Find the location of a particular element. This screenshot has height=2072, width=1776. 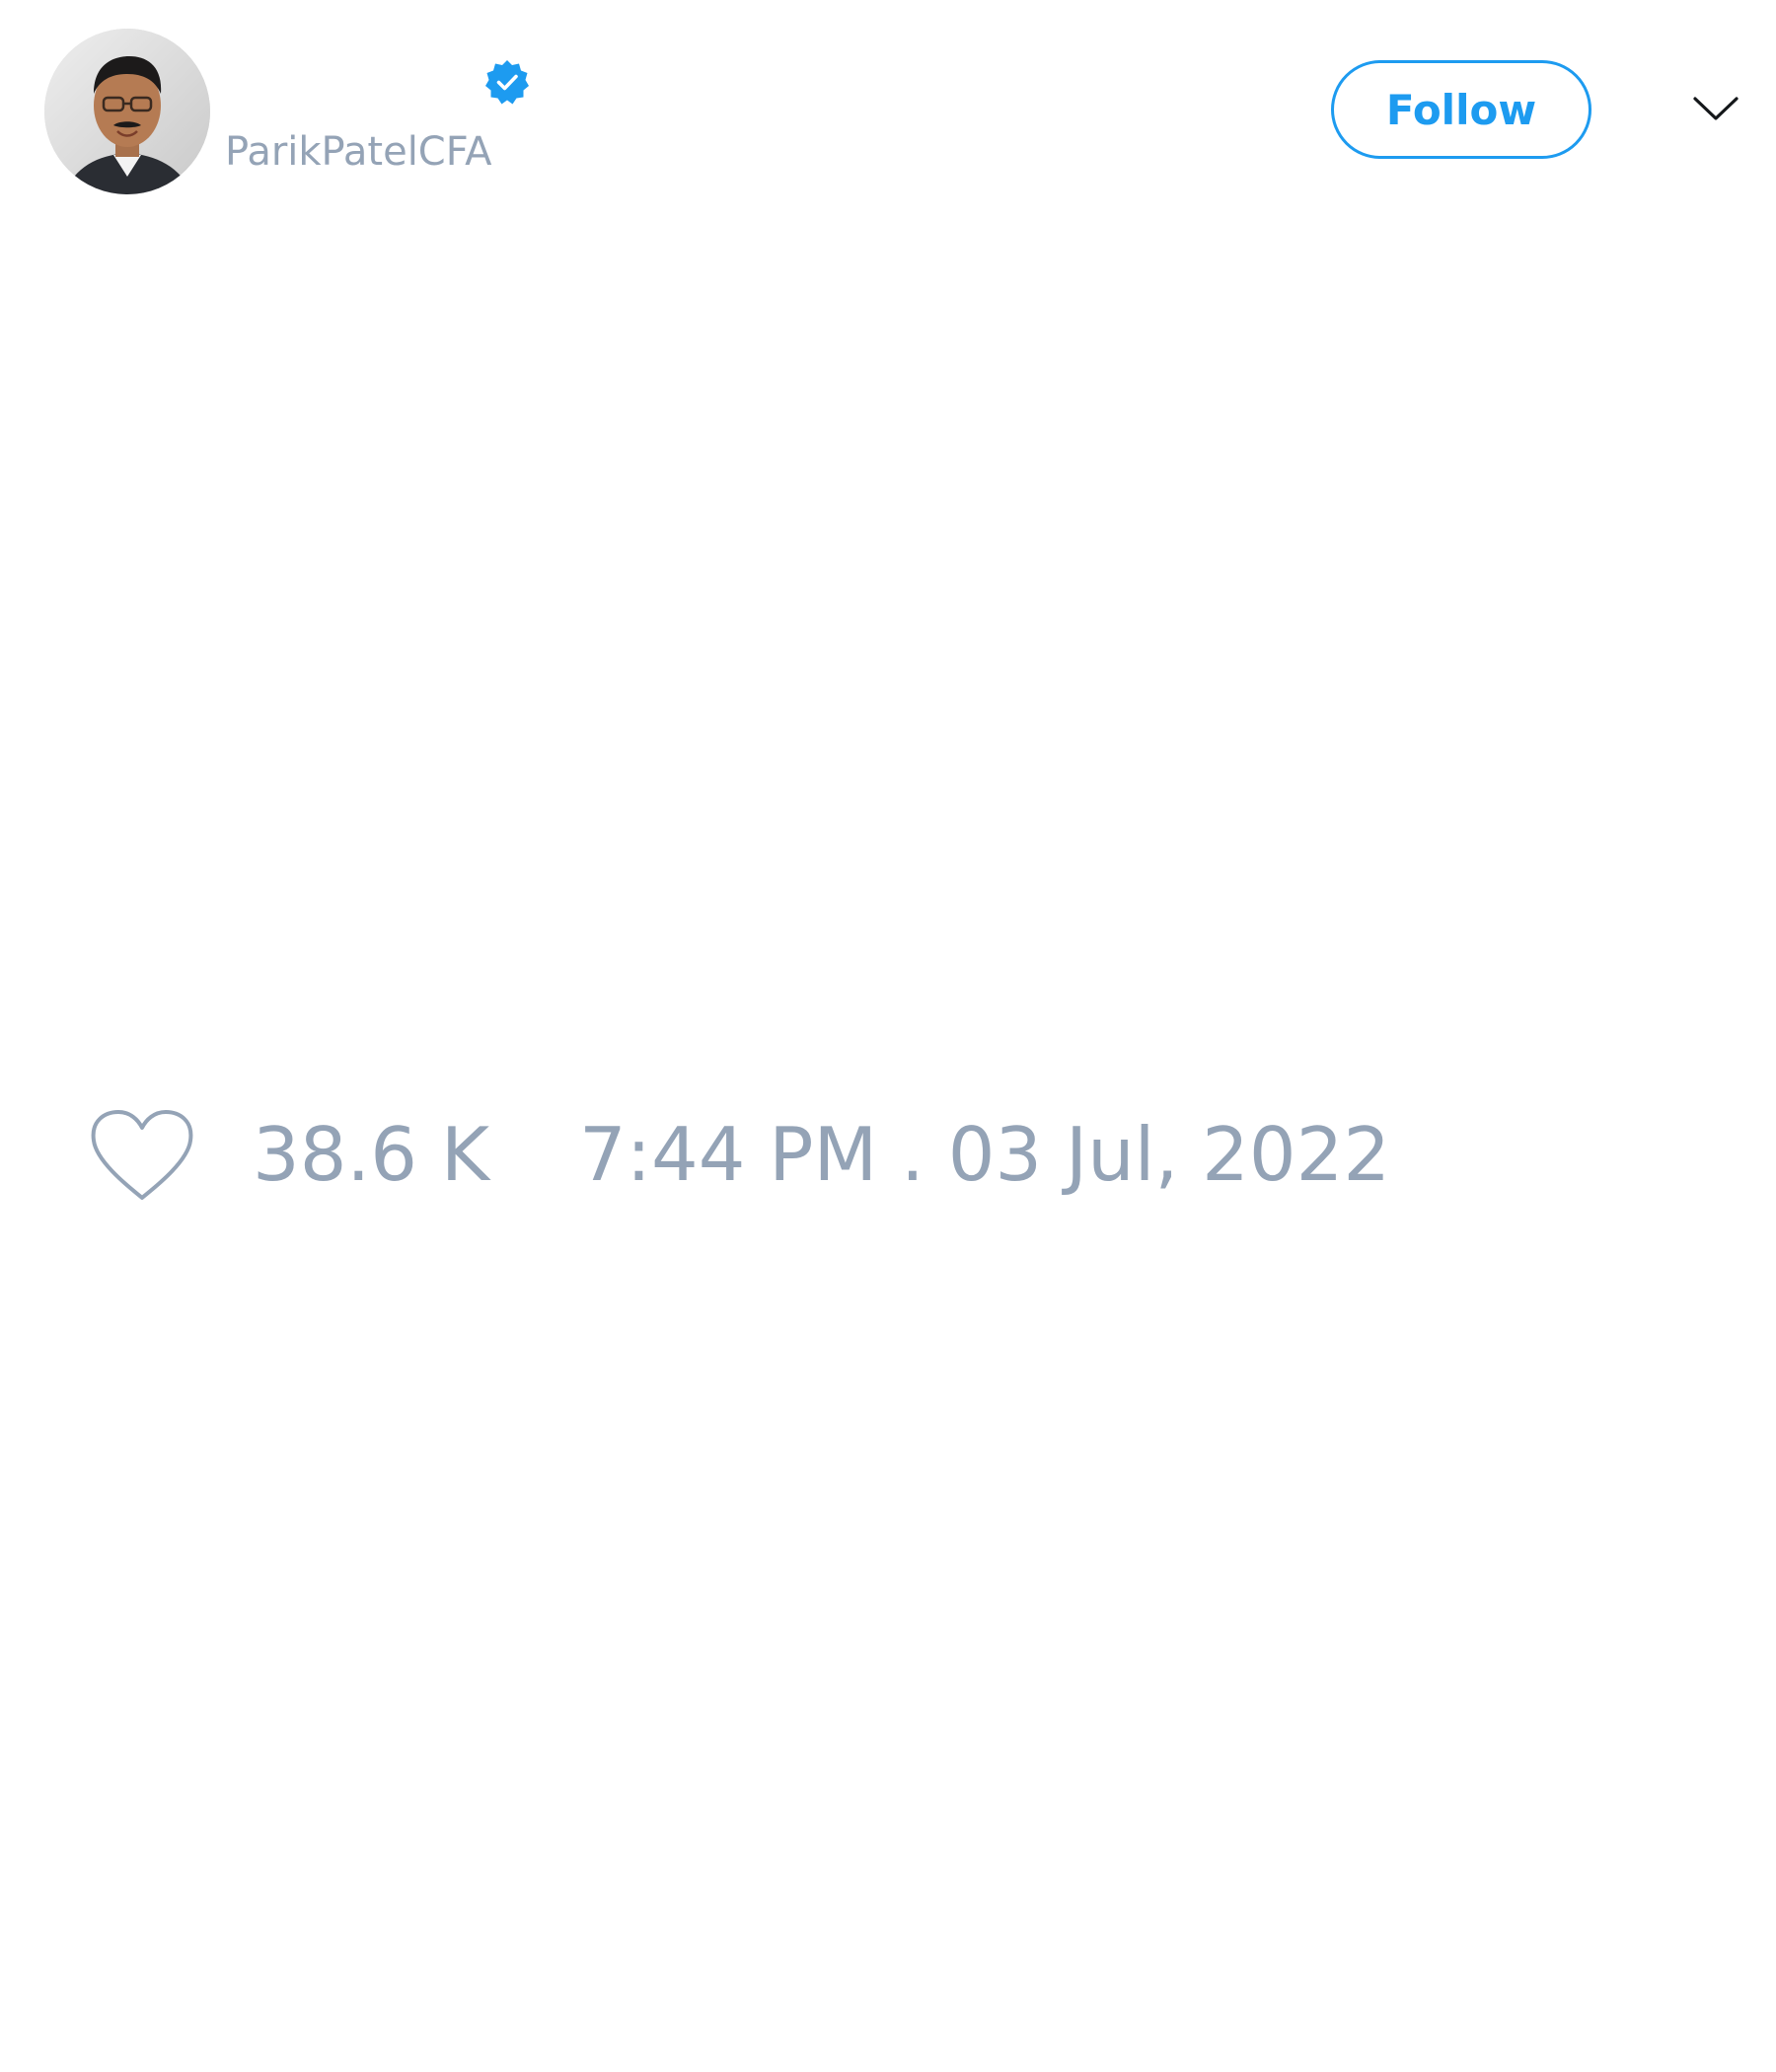

author-handle: ParikPatelCFA is located at coordinates (358, 152).